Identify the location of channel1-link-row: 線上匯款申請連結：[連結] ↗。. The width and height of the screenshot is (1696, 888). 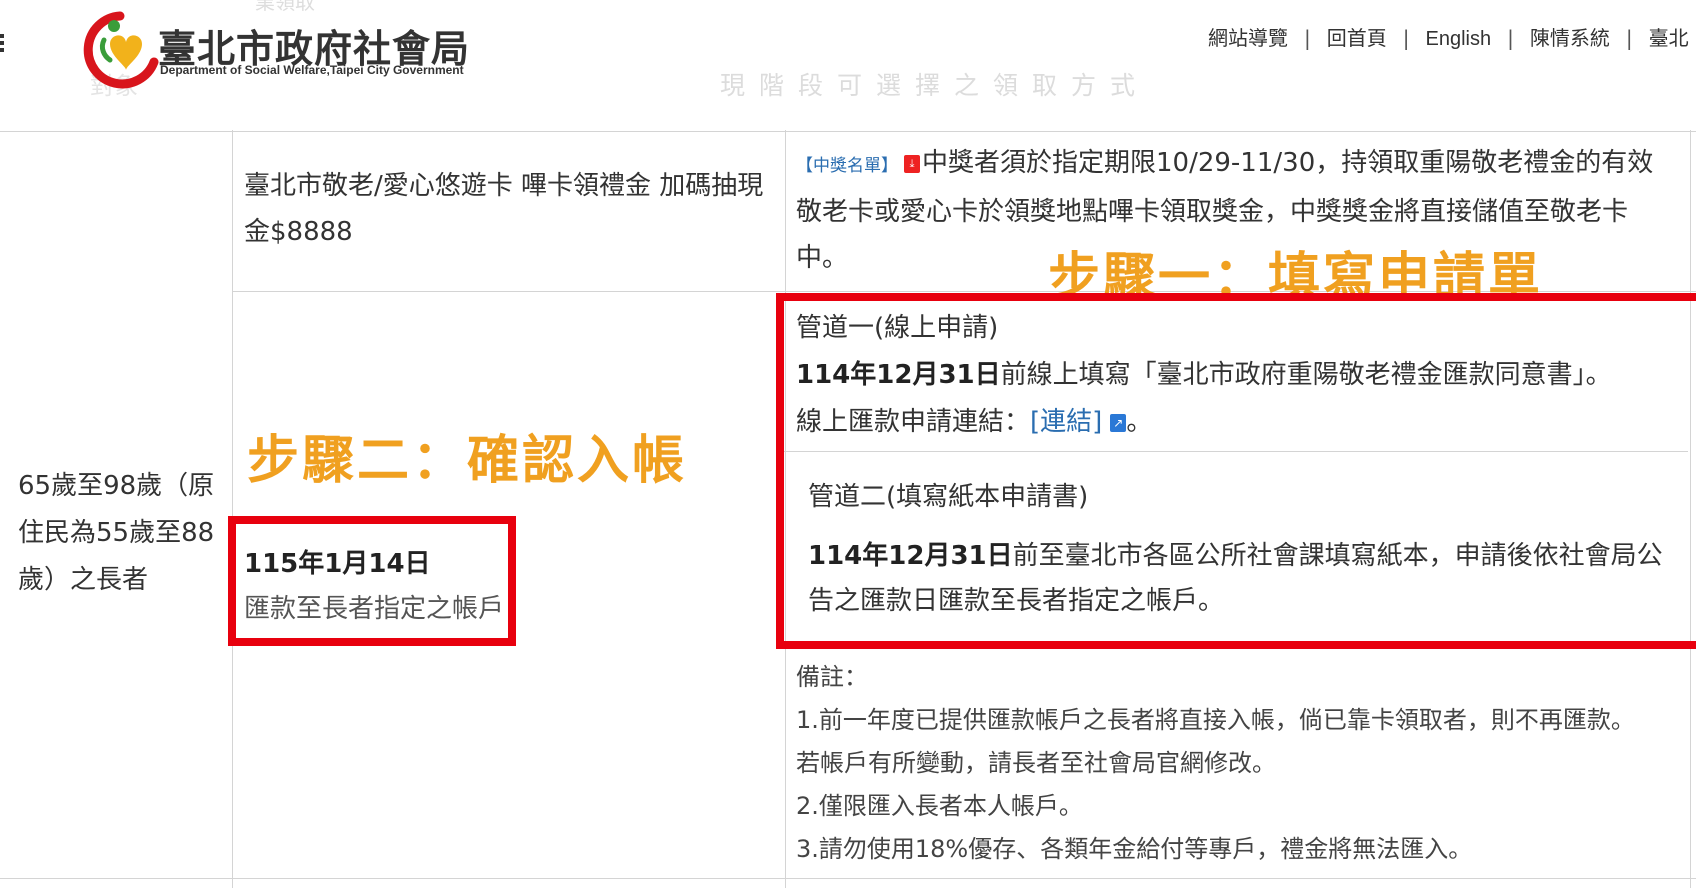
(974, 419).